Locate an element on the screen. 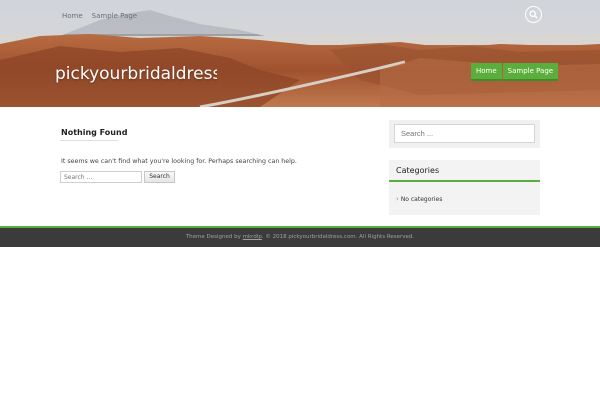 Image resolution: width=600 pixels, height=400 pixels. main-nav-sample-page: Sample Page is located at coordinates (530, 72).